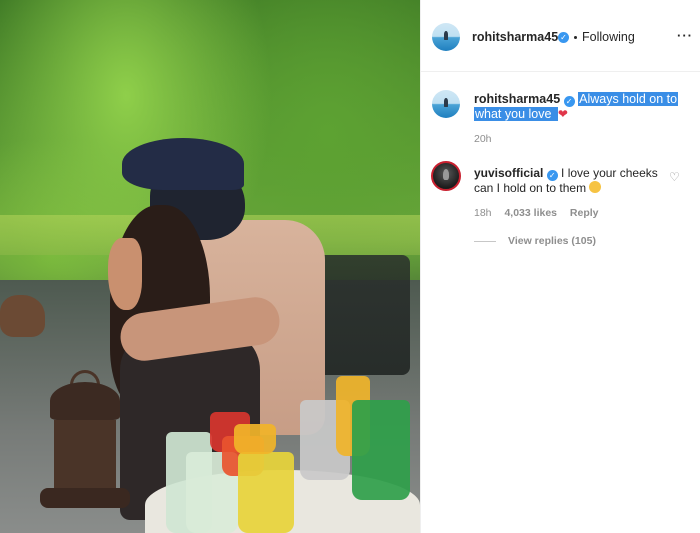 The height and width of the screenshot is (533, 700). Describe the element at coordinates (609, 173) in the screenshot. I see `comment-text-1: I love your cheeks` at that location.